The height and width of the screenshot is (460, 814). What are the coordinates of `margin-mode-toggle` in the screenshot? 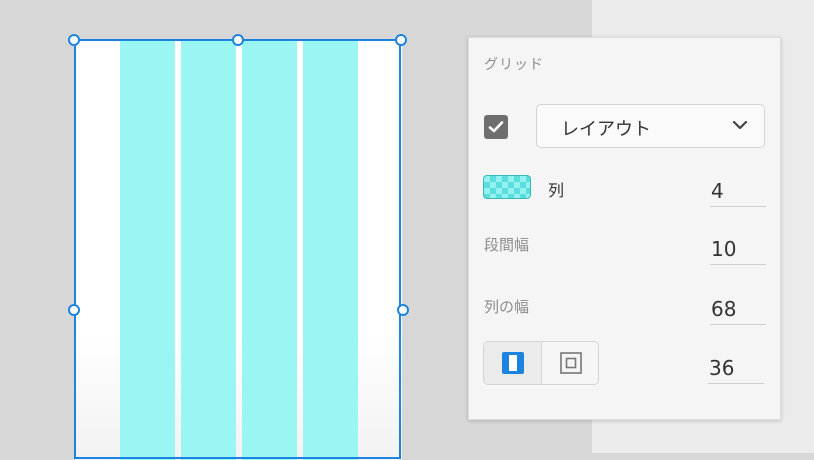 It's located at (541, 363).